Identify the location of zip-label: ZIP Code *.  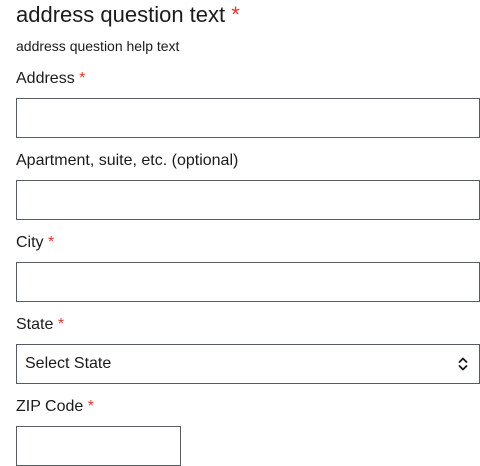
(55, 407).